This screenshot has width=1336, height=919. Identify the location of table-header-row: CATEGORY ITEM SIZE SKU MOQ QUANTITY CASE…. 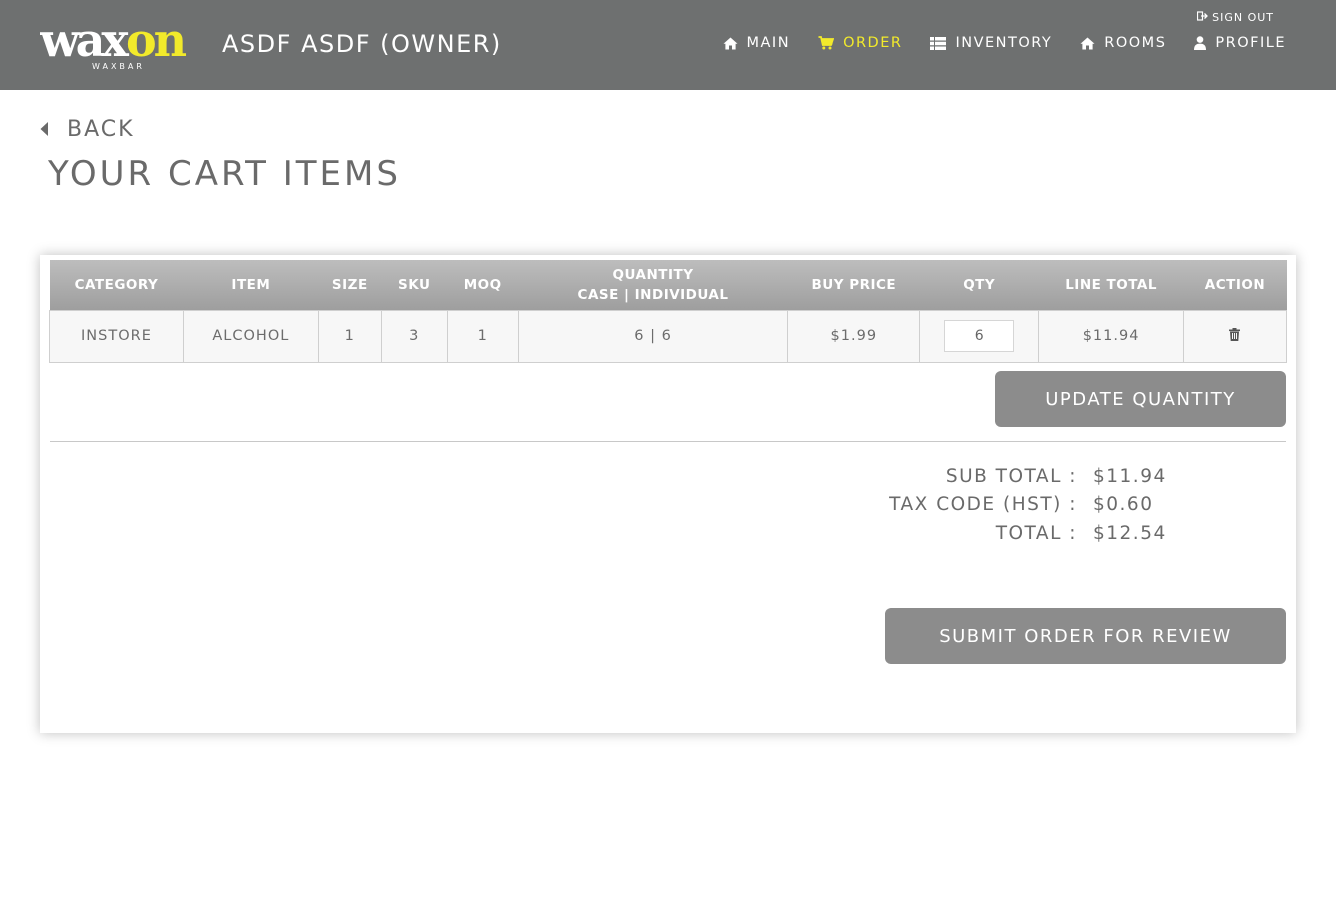
(668, 285).